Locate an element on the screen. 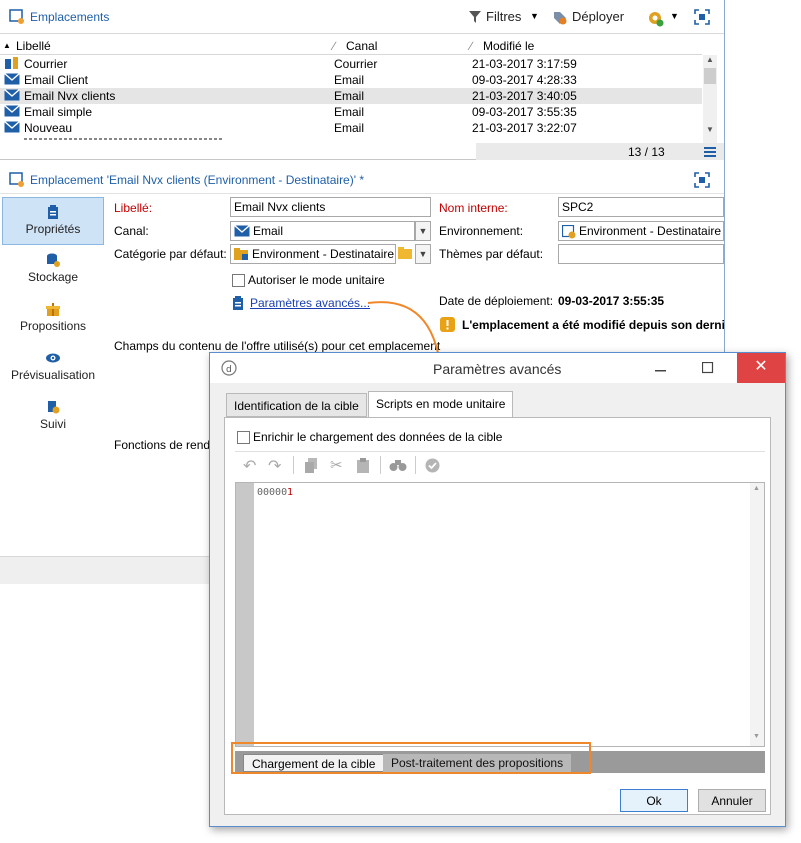  check-icon is located at coordinates (432, 465).